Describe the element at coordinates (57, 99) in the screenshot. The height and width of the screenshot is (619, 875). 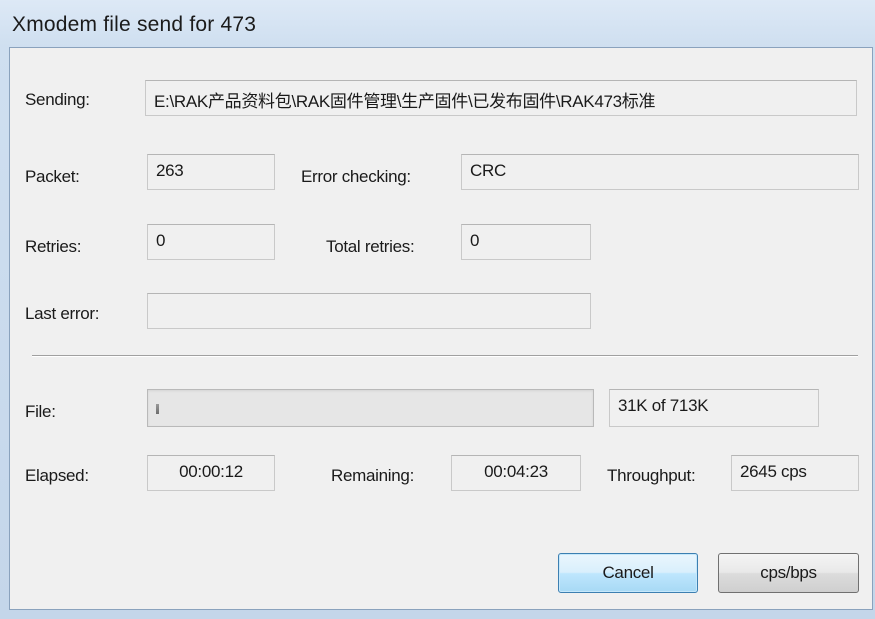
I see `sending-label: Sending:` at that location.